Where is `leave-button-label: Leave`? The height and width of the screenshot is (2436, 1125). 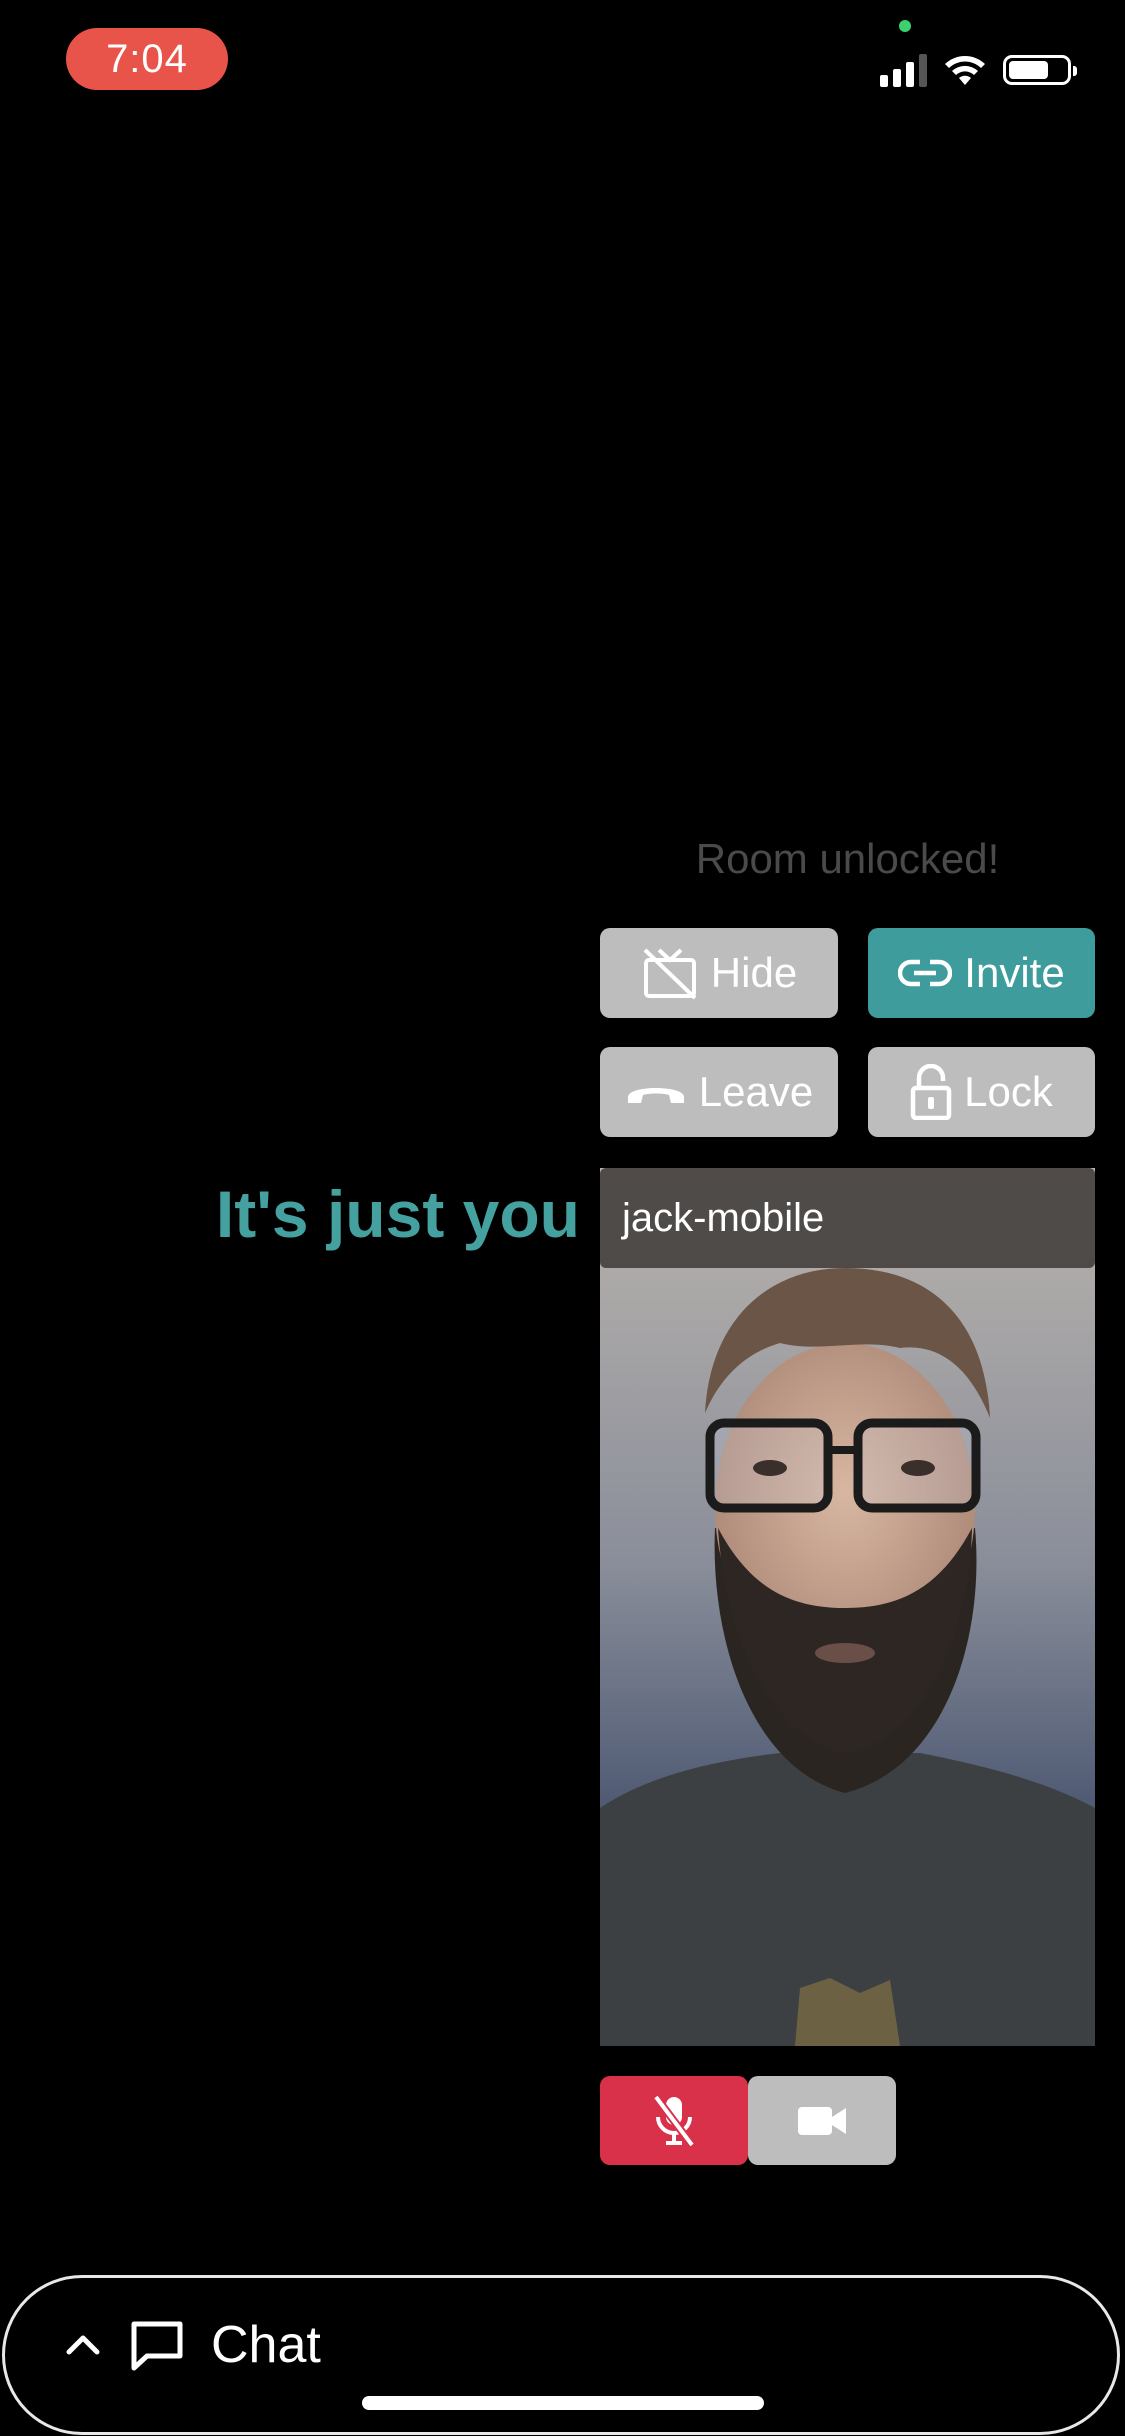
leave-button-label: Leave is located at coordinates (756, 1091).